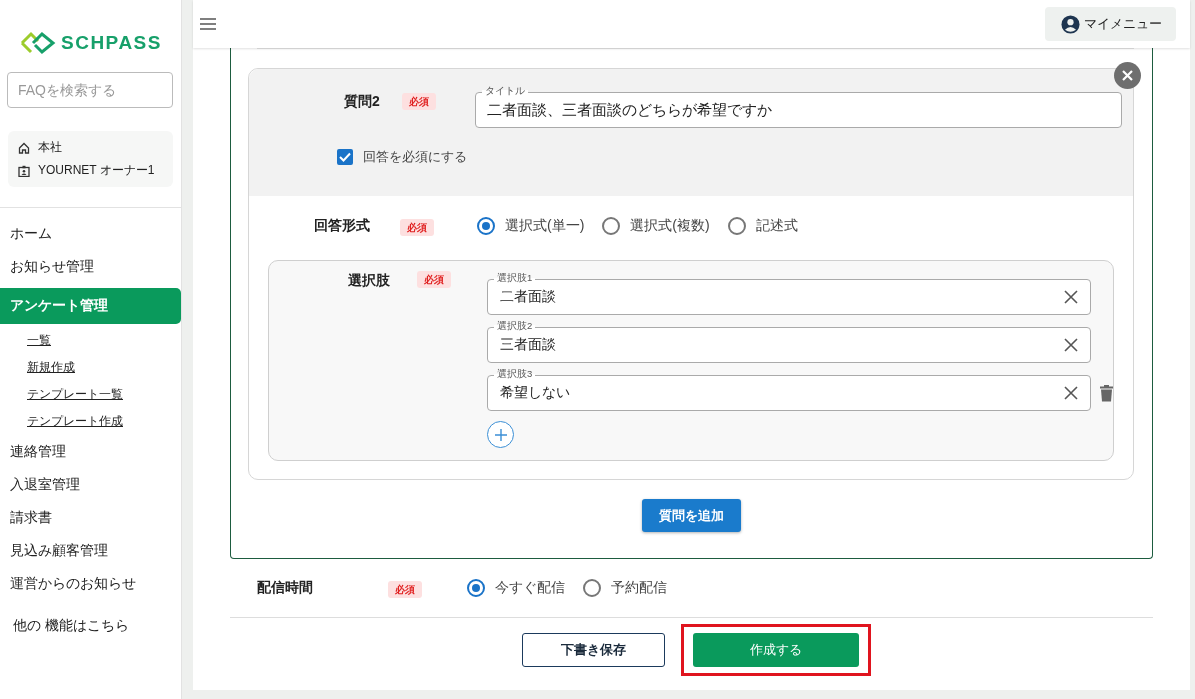  Describe the element at coordinates (90, 551) in the screenshot. I see `nav-item: 見込み顧客管理` at that location.